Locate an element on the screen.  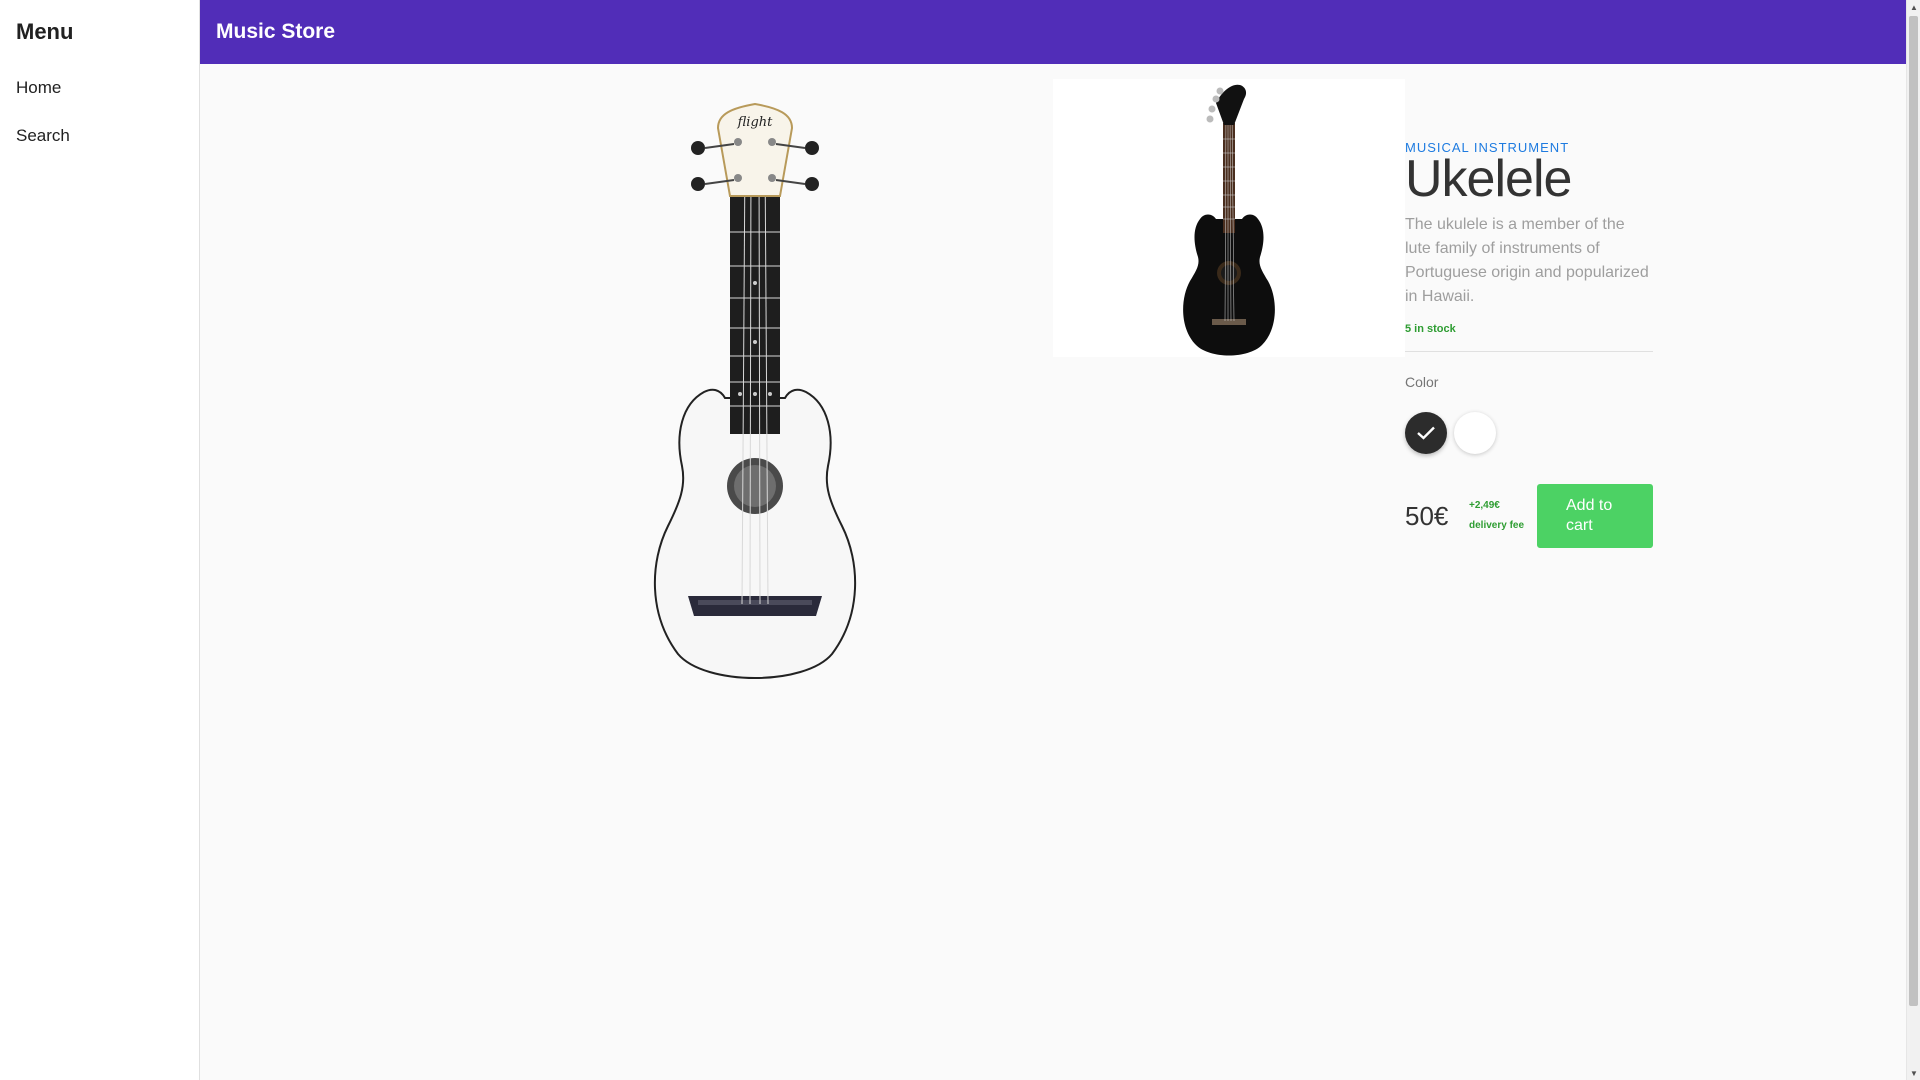
app-header: Music Store is located at coordinates (1053, 32).